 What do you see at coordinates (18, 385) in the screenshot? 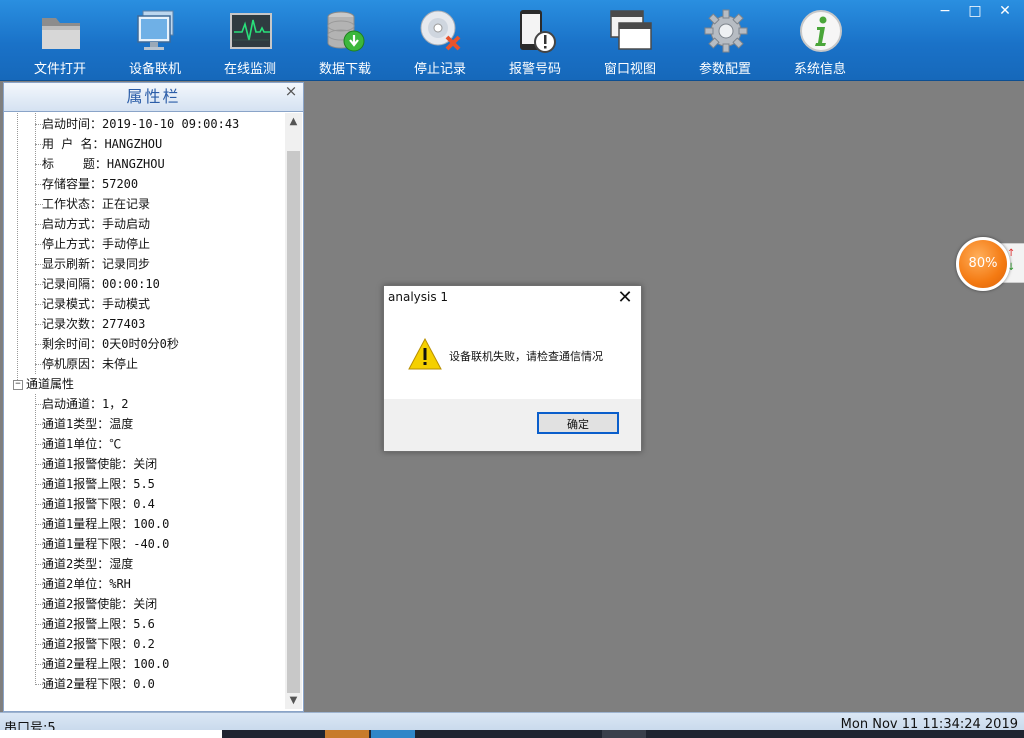
I see `collapse-icon: −` at bounding box center [18, 385].